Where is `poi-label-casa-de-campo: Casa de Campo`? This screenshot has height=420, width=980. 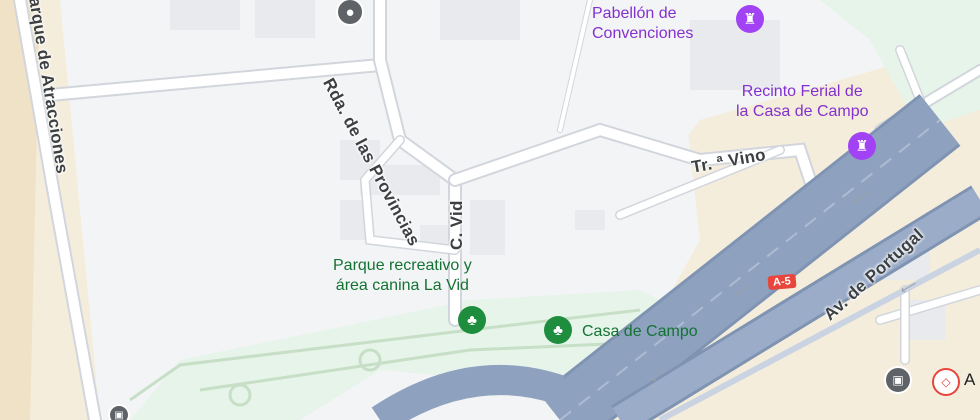
poi-label-casa-de-campo: Casa de Campo is located at coordinates (640, 332).